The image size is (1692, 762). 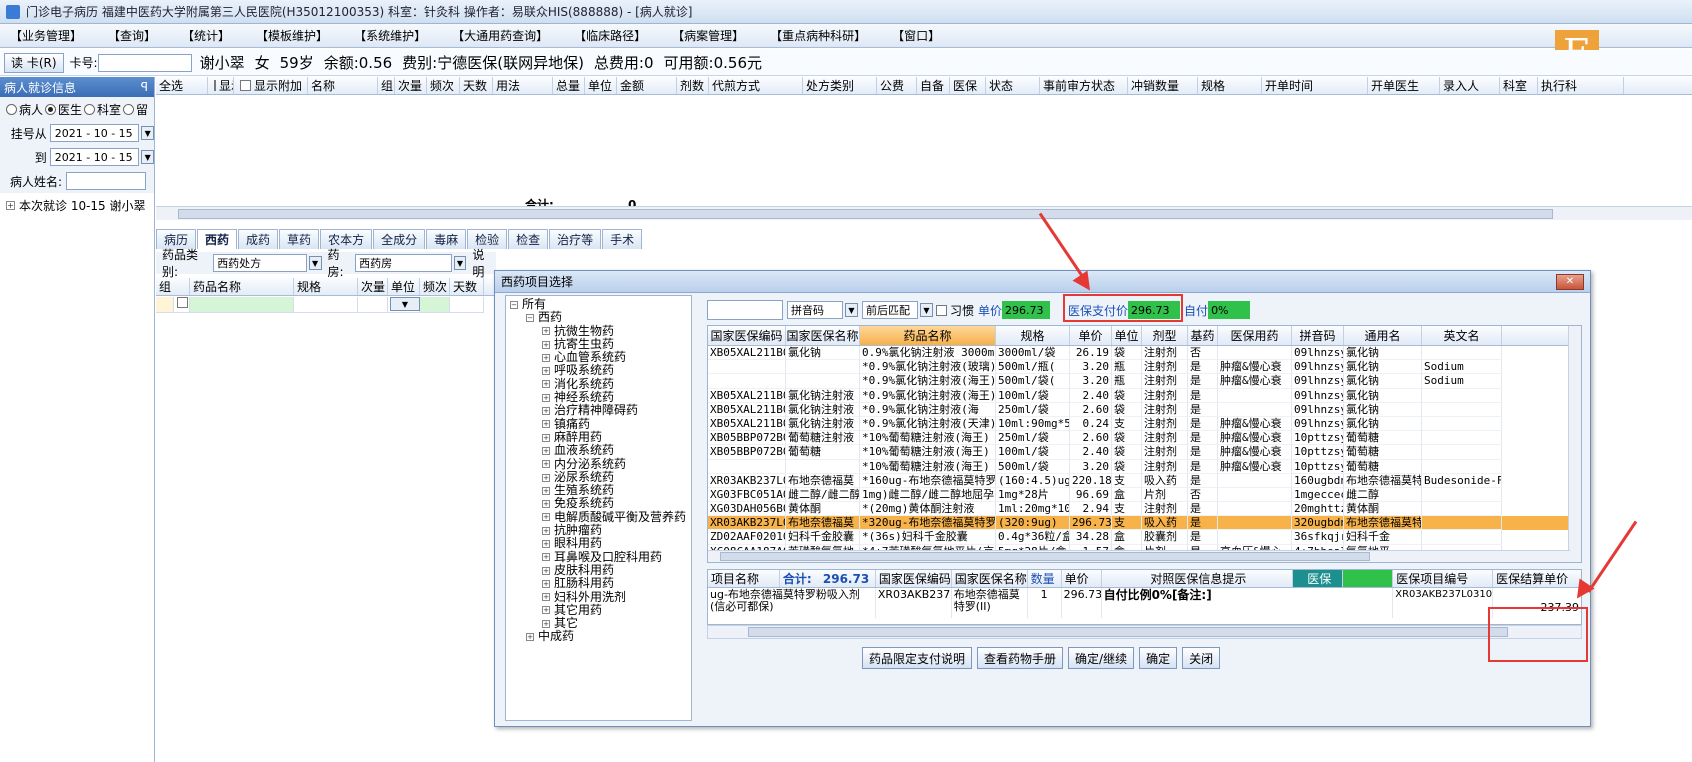 I want to click on reg-from-date: 2021 - 10 - 15, so click(x=94, y=133).